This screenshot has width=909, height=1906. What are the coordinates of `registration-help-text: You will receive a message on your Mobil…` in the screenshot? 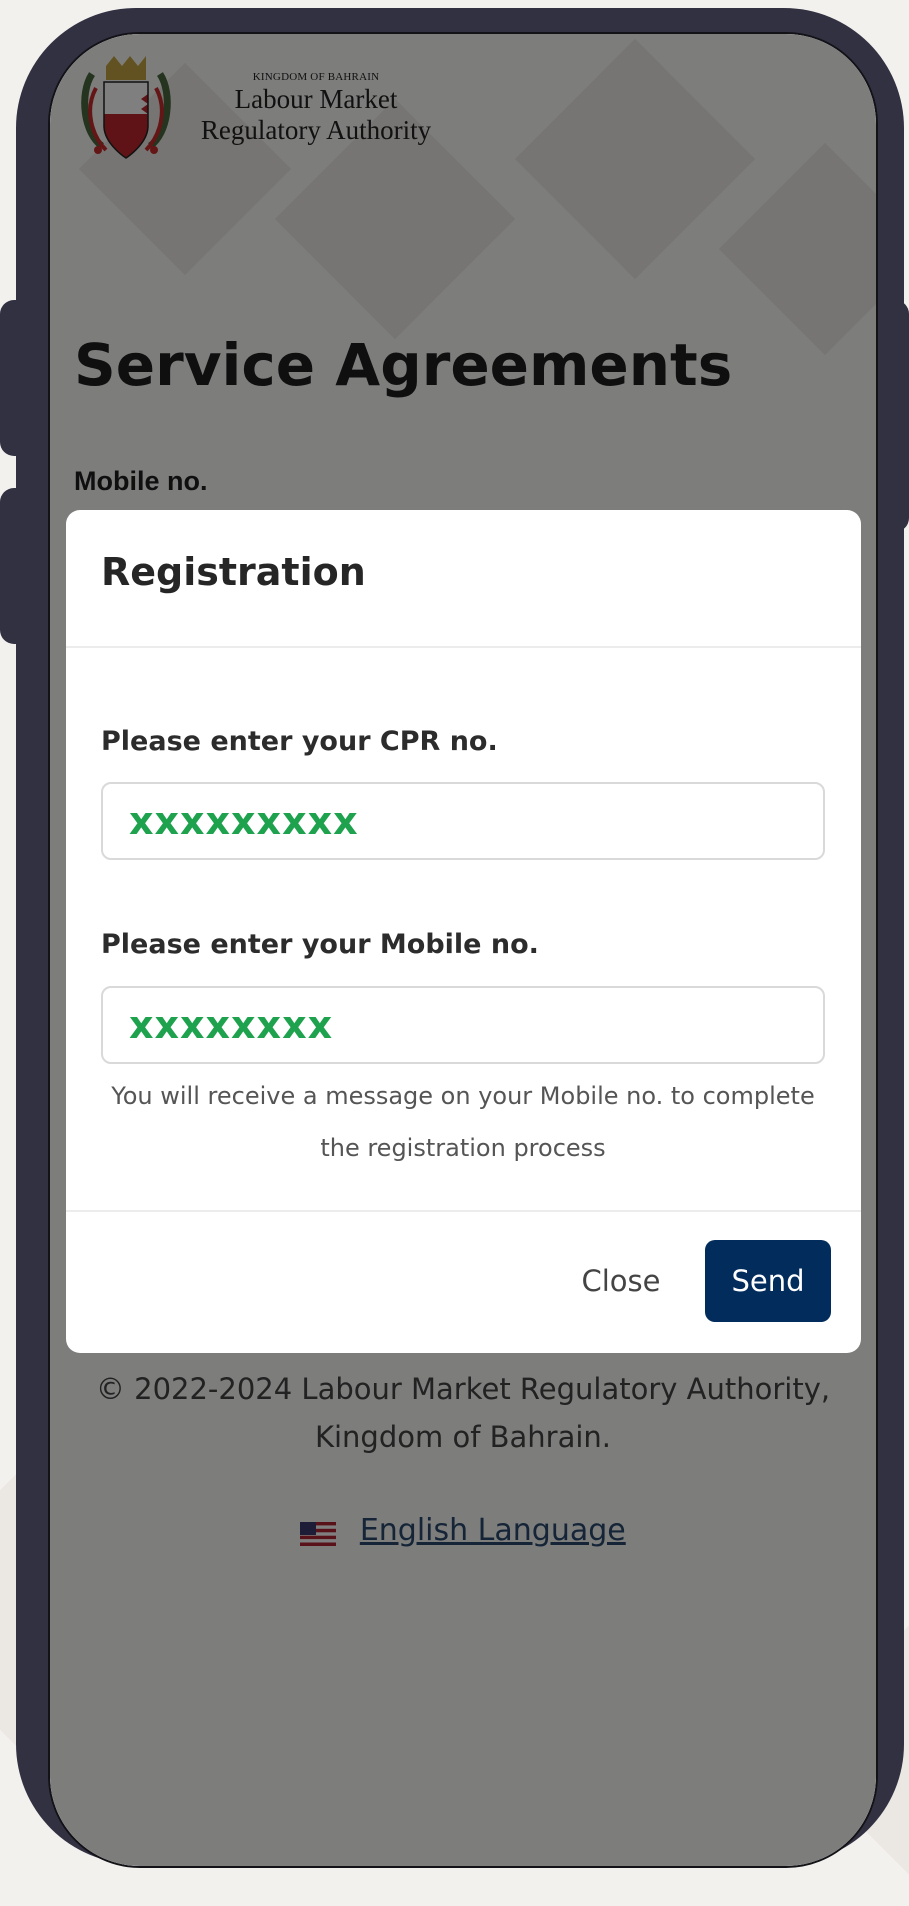 It's located at (463, 1122).